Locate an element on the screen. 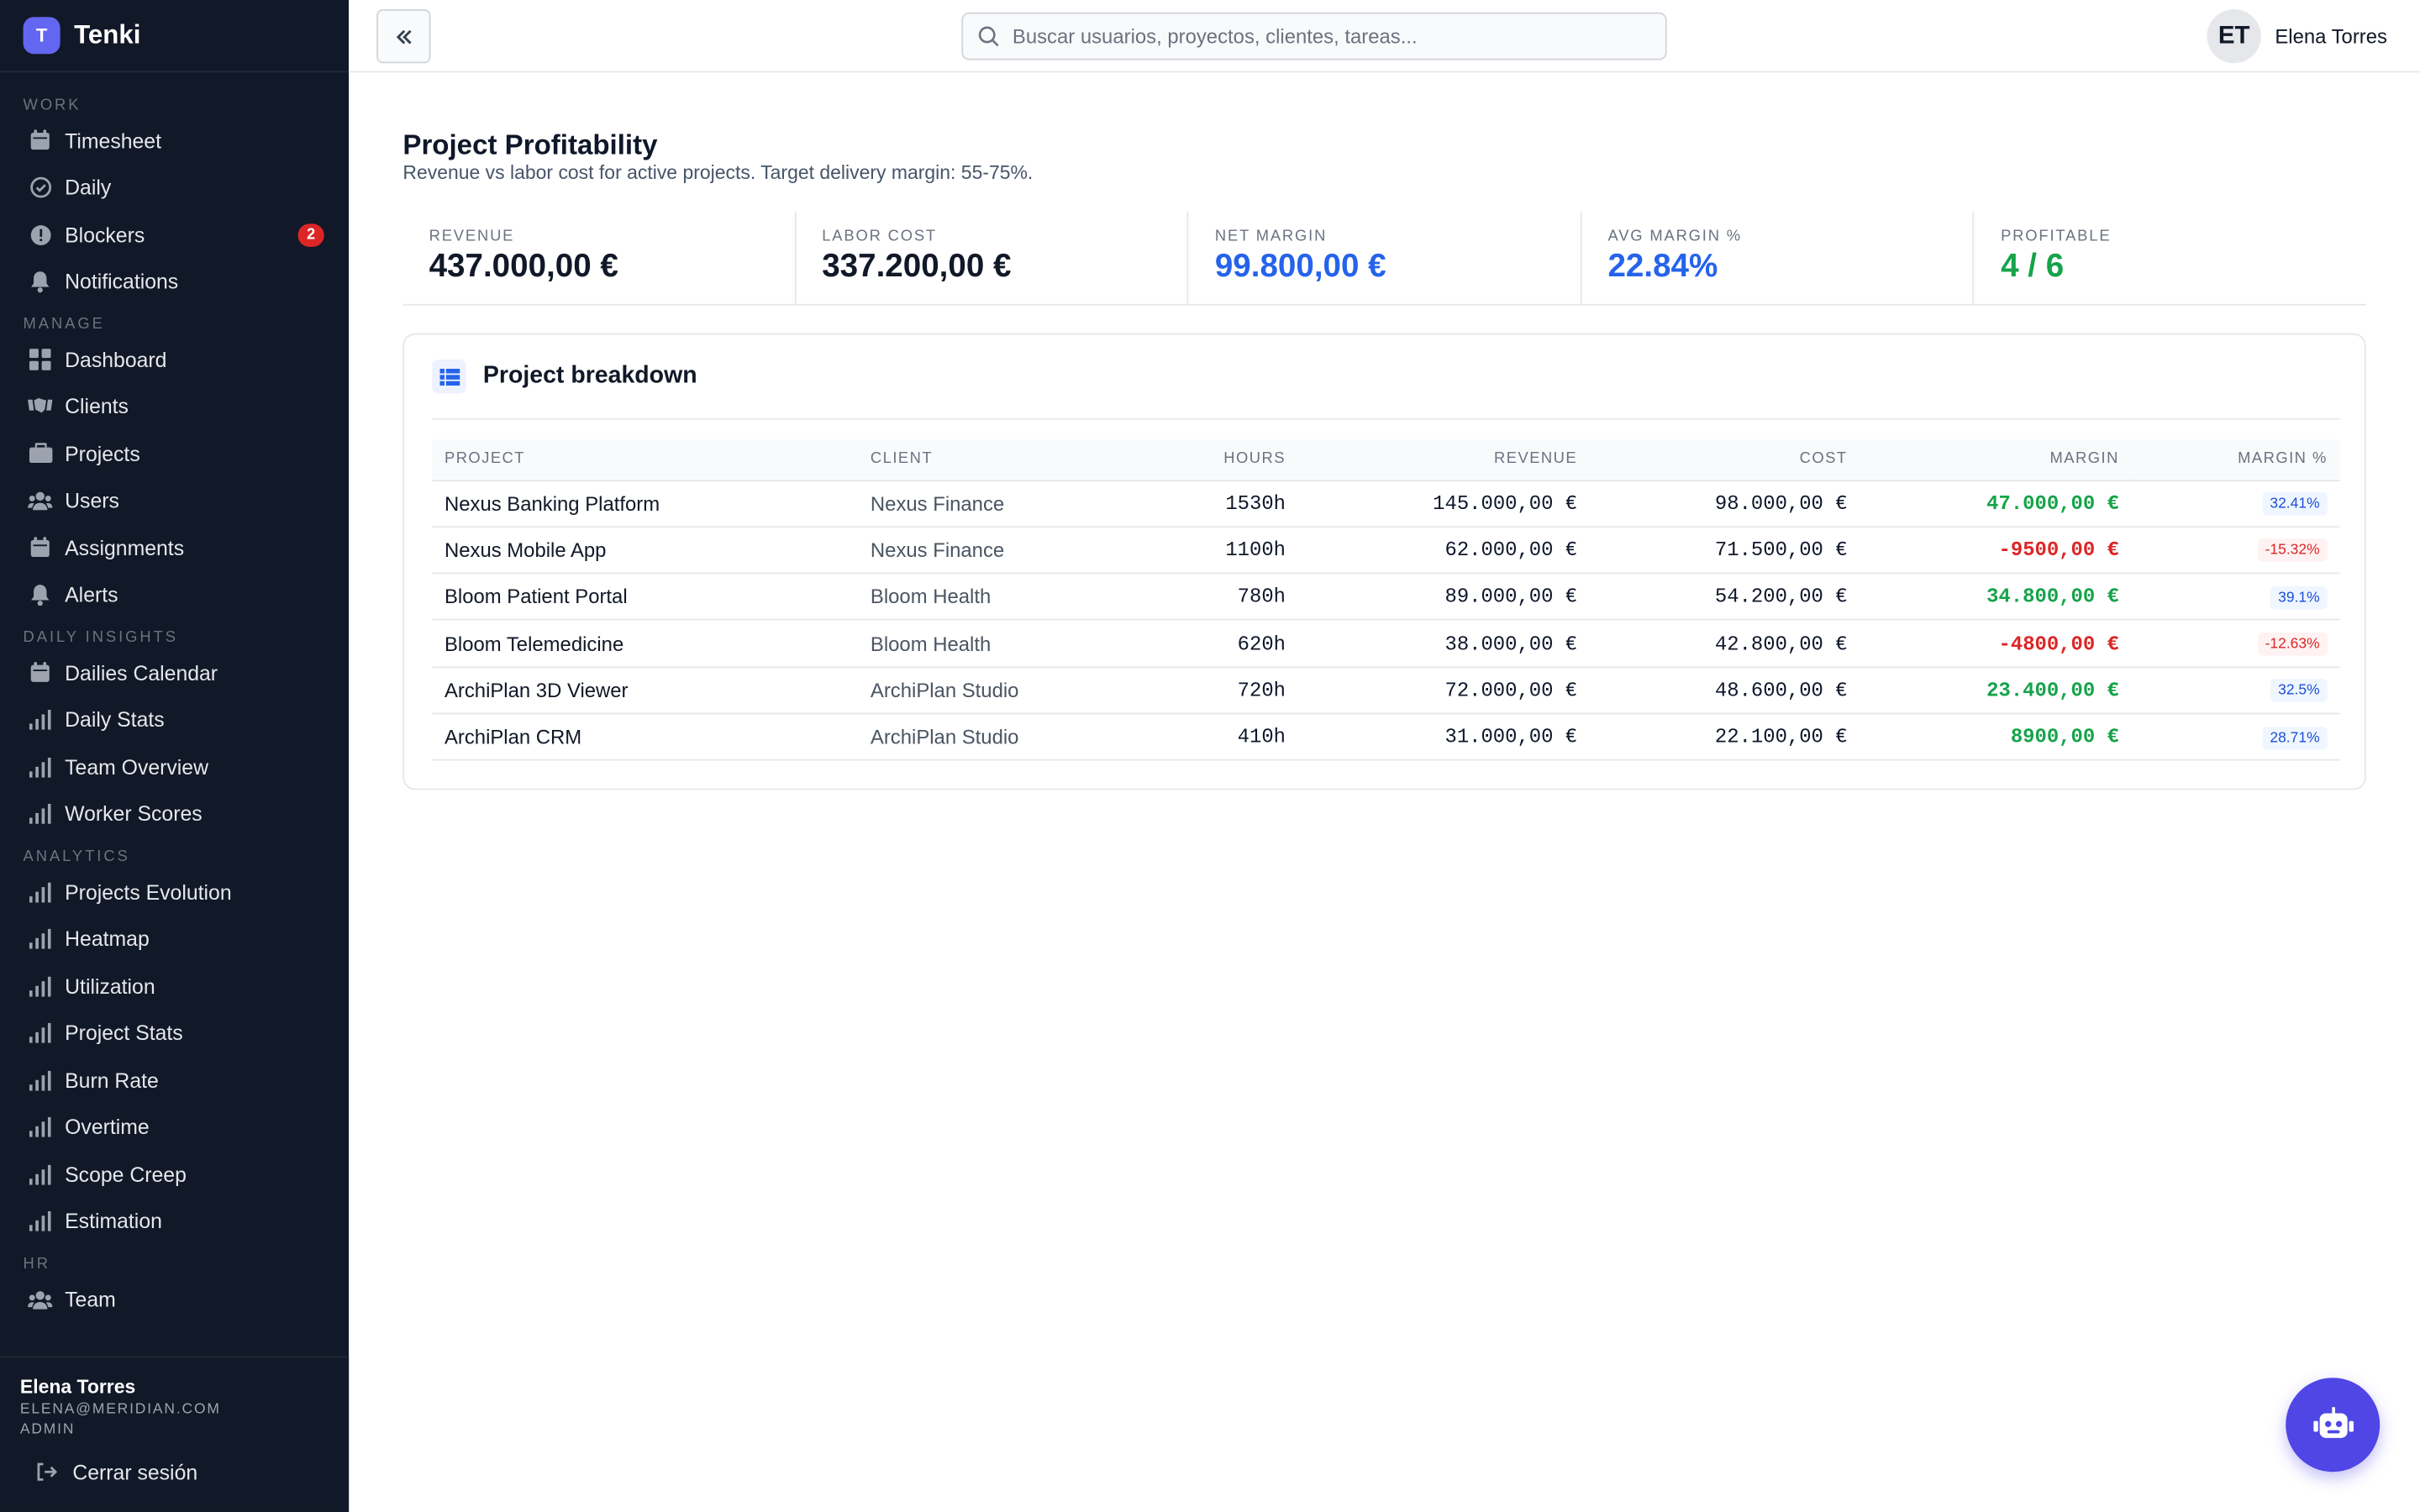 This screenshot has height=1512, width=2420. sidebar-item-projects: Projects is located at coordinates (174, 453).